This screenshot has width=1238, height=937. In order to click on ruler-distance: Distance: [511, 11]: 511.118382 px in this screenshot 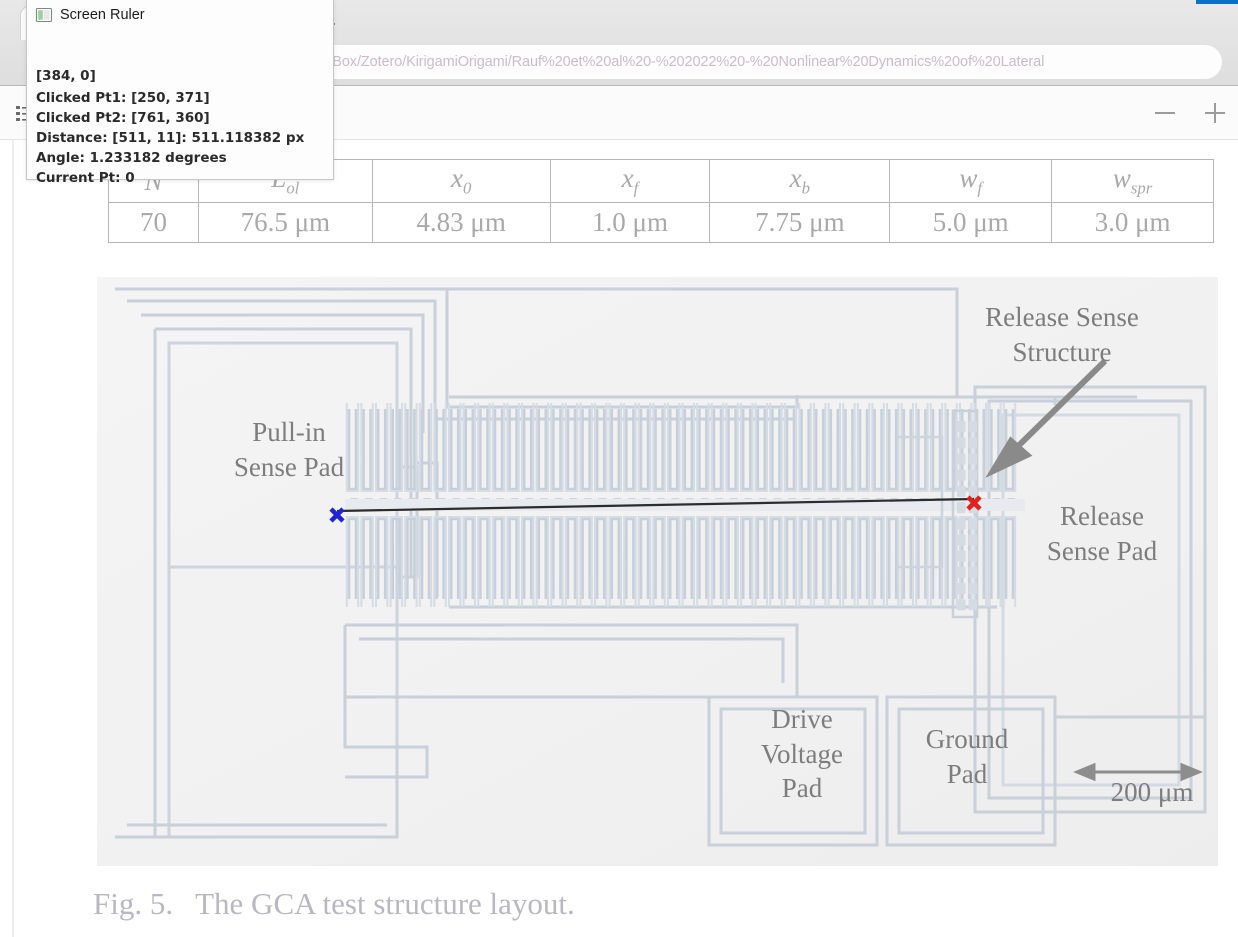, I will do `click(170, 138)`.